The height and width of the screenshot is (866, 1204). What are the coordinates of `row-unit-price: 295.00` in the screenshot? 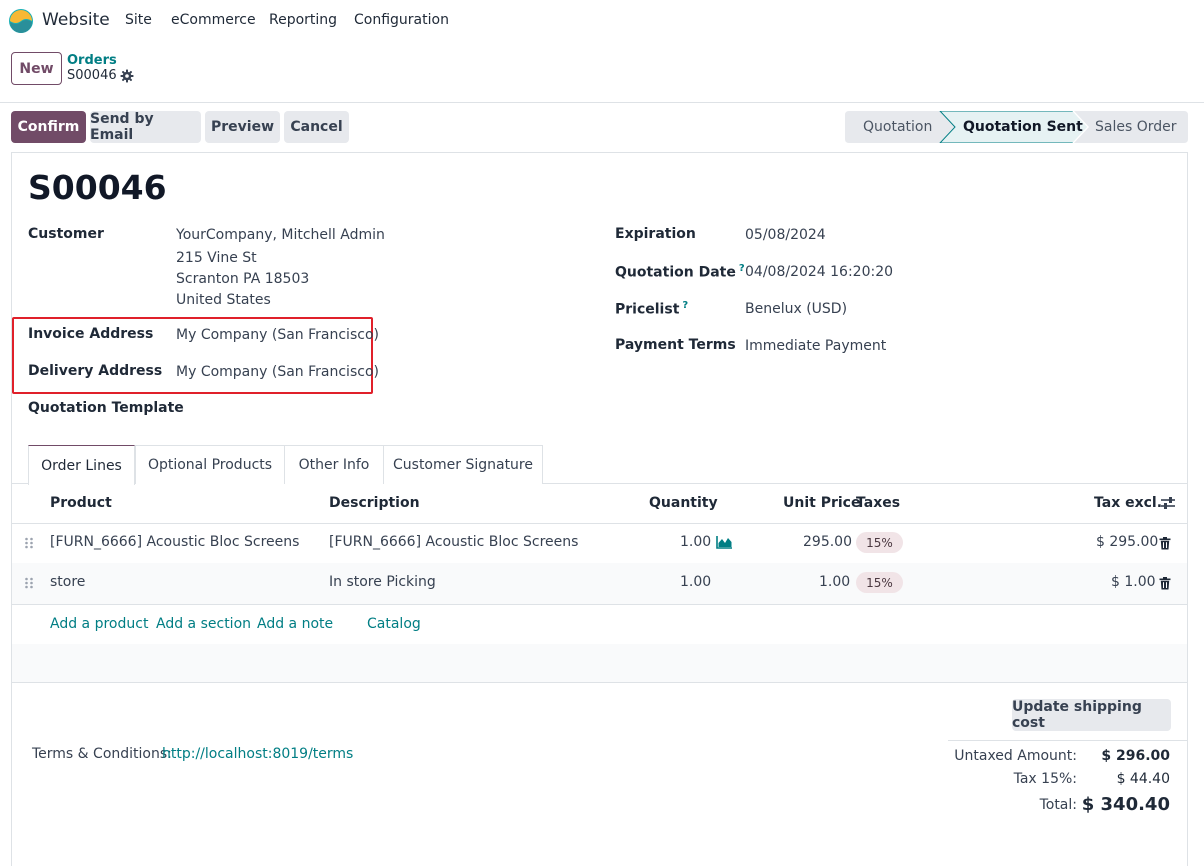 It's located at (827, 542).